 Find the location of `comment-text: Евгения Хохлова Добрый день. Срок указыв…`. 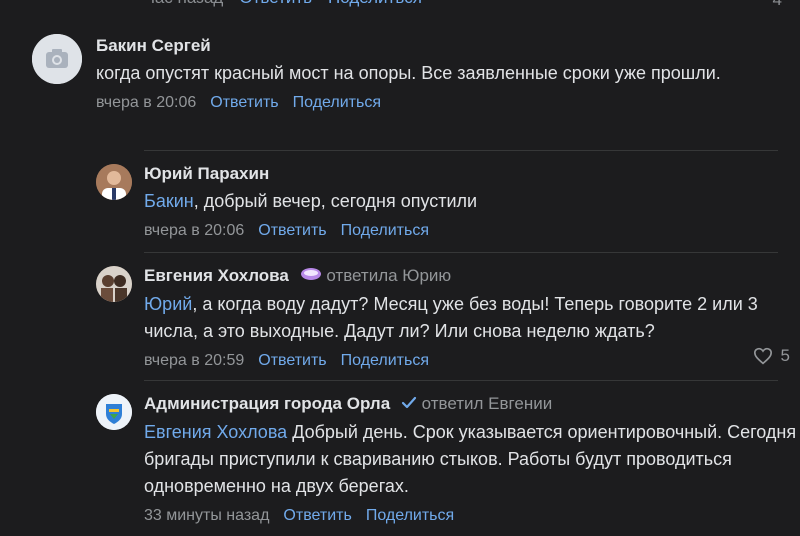

comment-text: Евгения Хохлова Добрый день. Срок указыв… is located at coordinates (472, 459).